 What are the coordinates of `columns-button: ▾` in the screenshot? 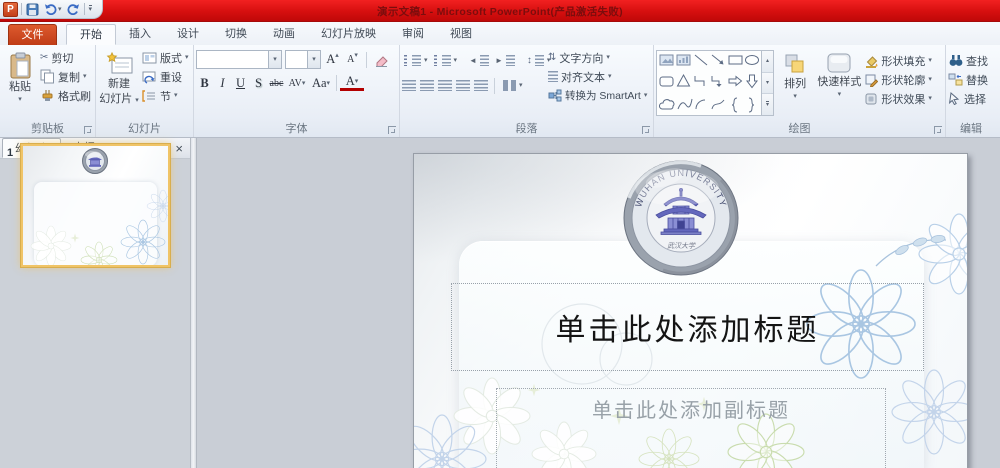 It's located at (513, 85).